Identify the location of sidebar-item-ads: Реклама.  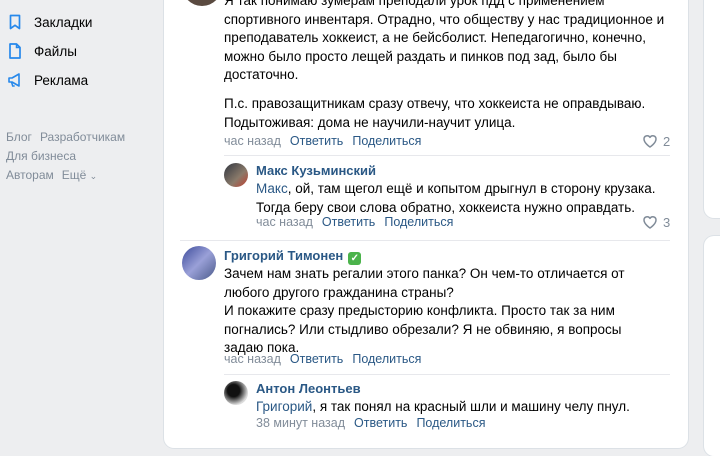
(47, 80).